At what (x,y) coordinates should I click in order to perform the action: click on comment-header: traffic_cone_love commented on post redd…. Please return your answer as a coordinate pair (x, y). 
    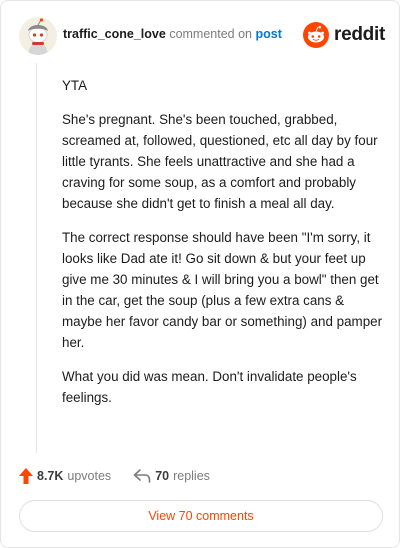
    Looking at the image, I should click on (202, 37).